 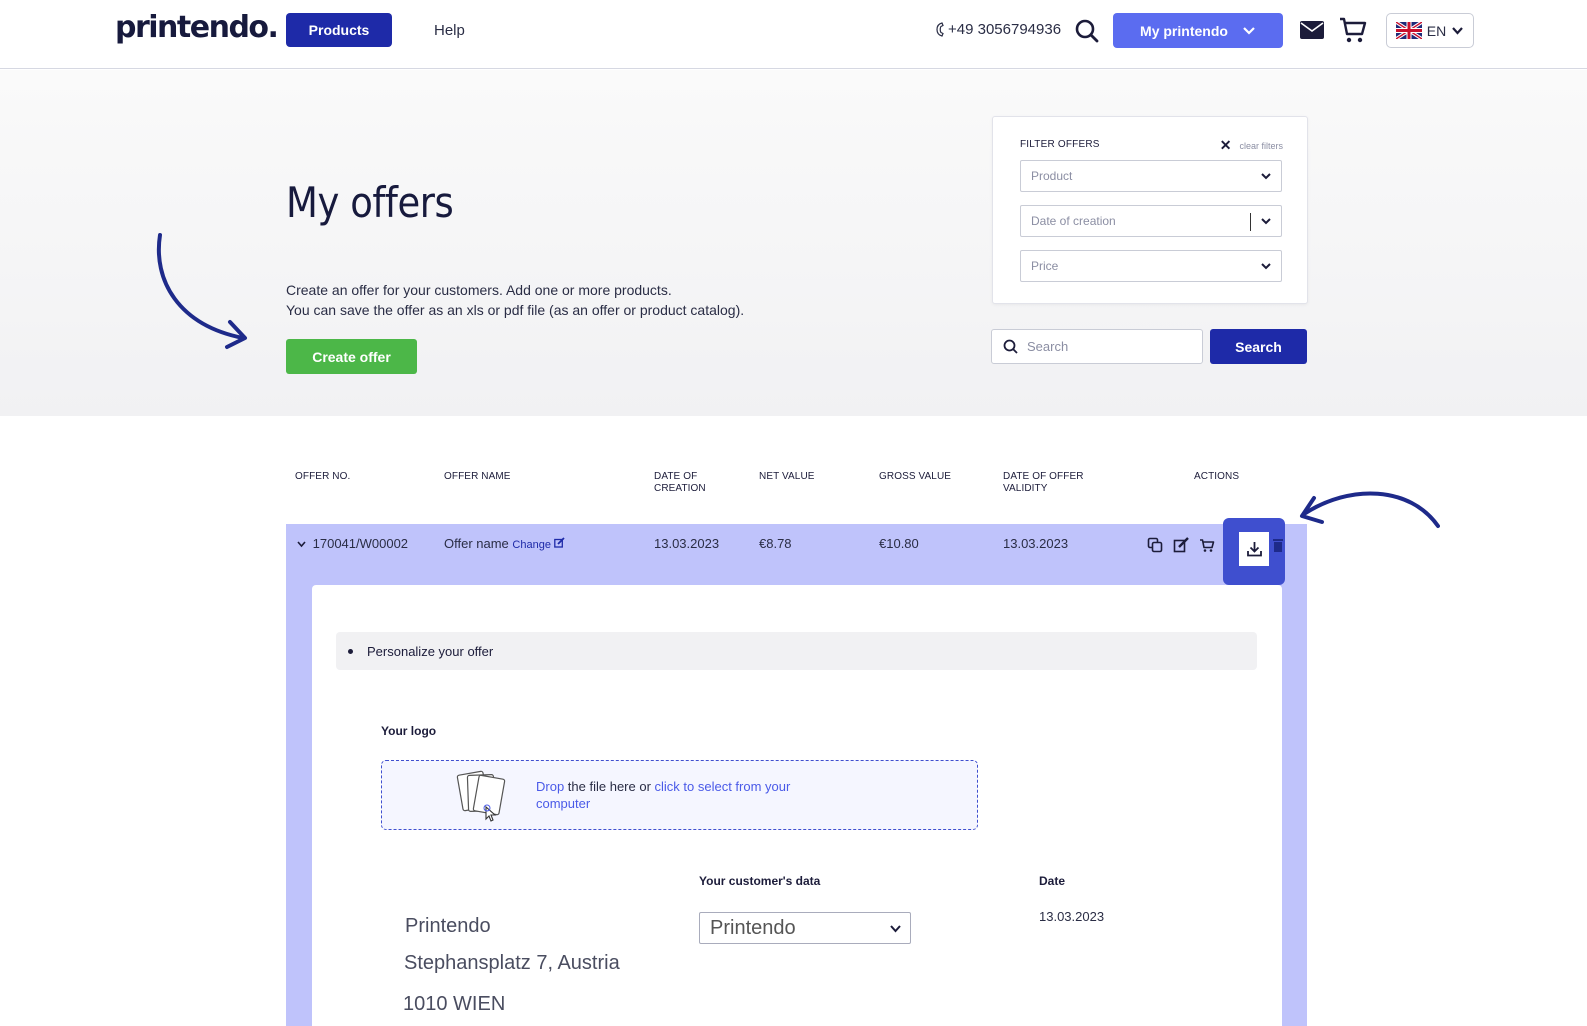 I want to click on my-printendo-button: My printendo, so click(x=1198, y=30).